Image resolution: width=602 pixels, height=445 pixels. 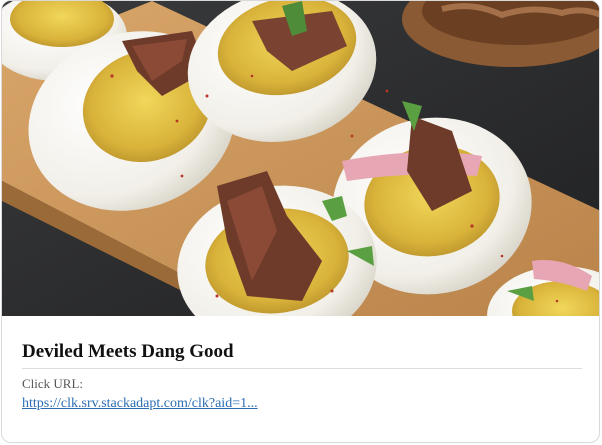 I want to click on ad-title: Deviled Meets Dang Good, so click(x=302, y=354).